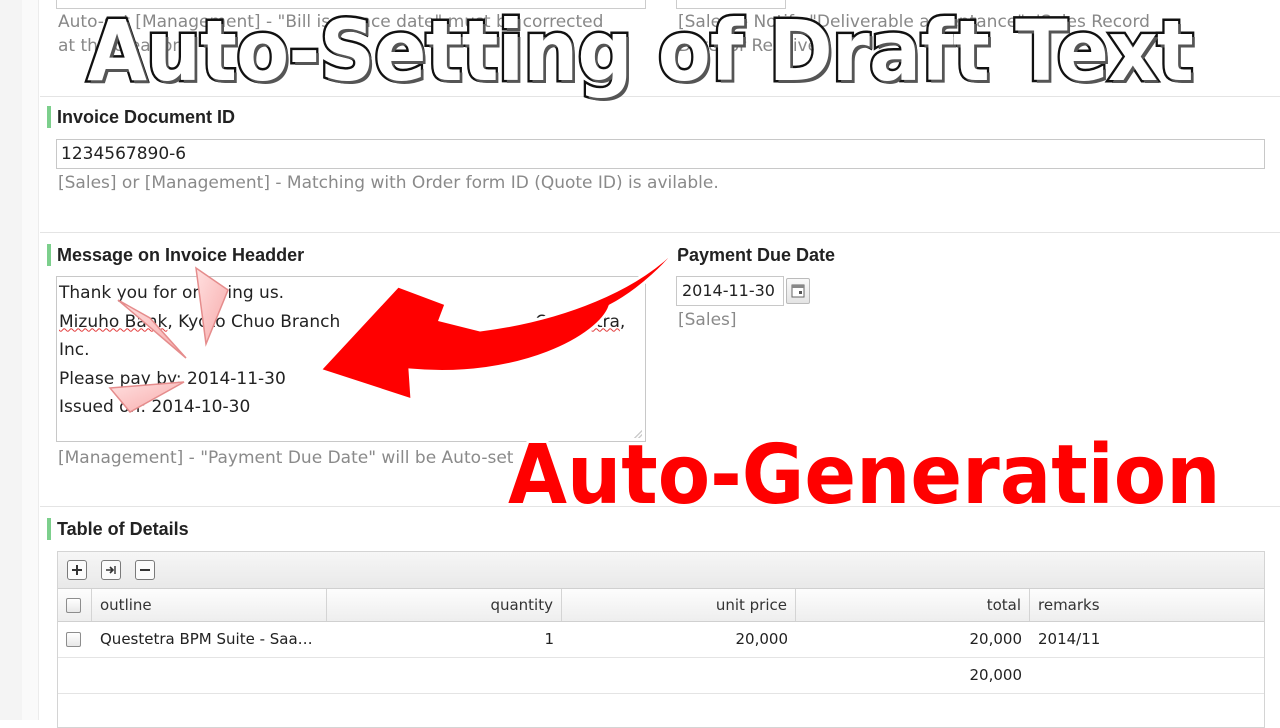  Describe the element at coordinates (864, 475) in the screenshot. I see `overlay-auto-generation: Auto-Generation` at that location.